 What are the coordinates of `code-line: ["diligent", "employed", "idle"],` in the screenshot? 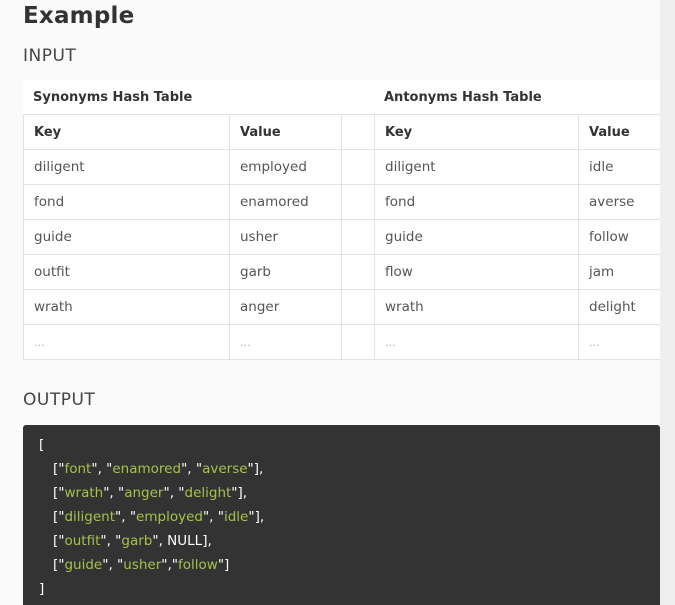 It's located at (159, 517).